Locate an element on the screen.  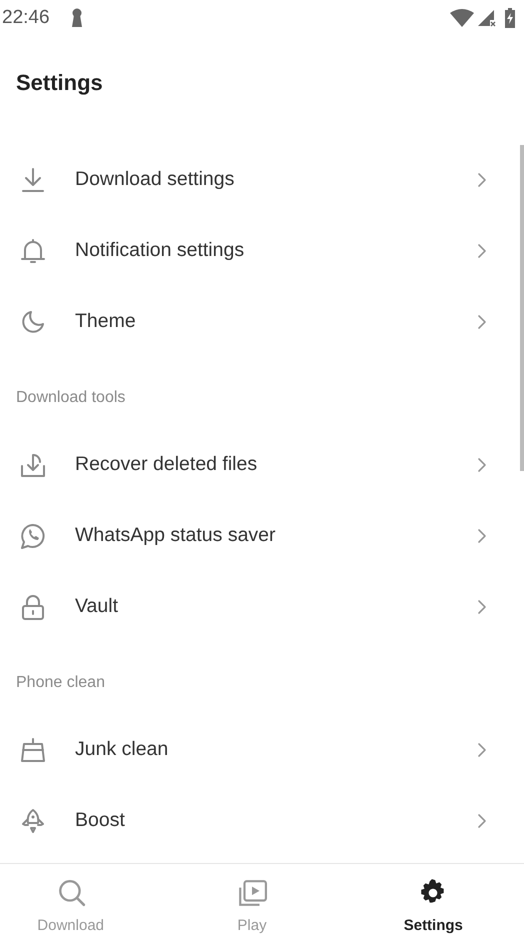
rocket-icon is located at coordinates (33, 821).